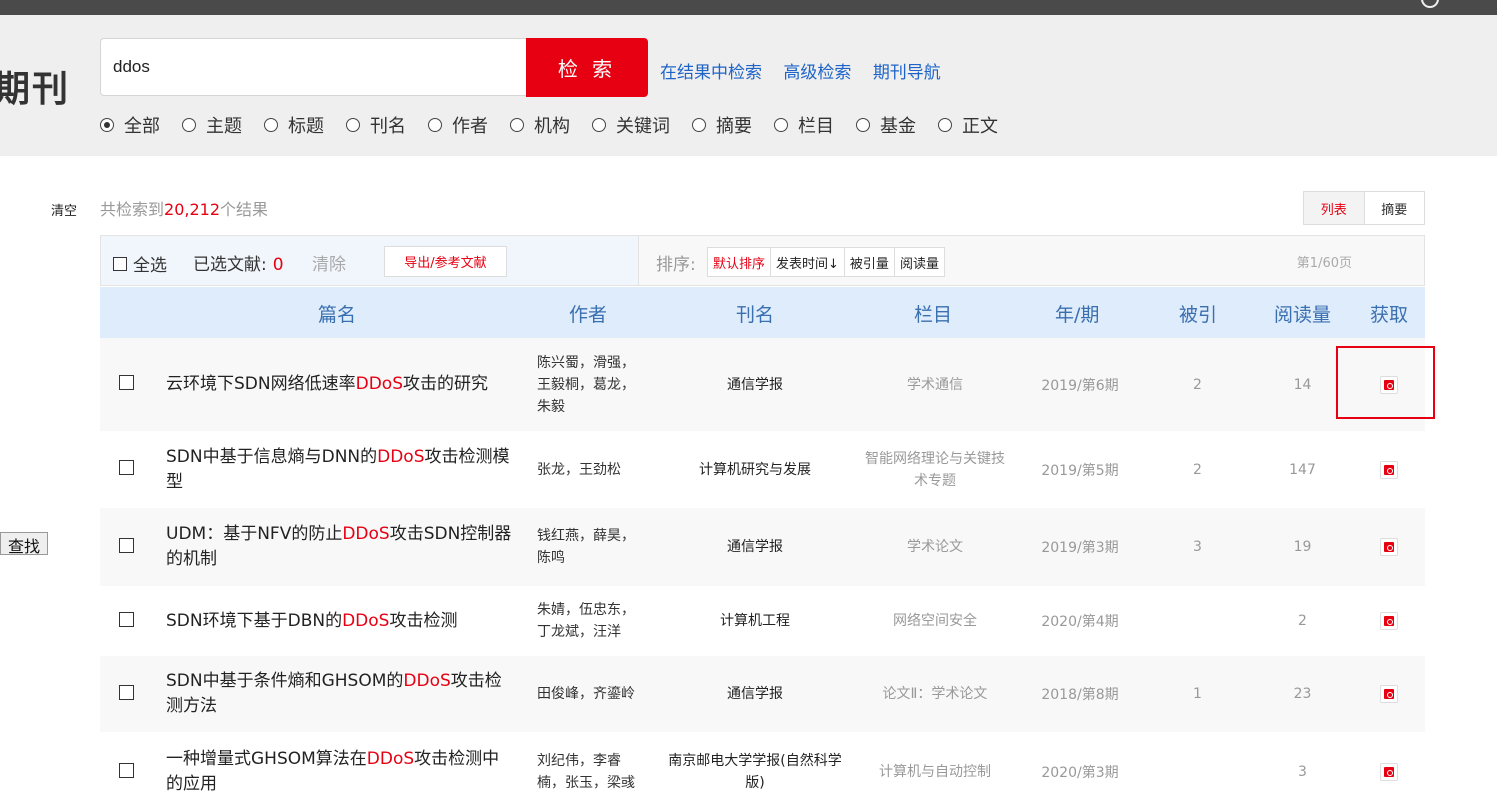 The height and width of the screenshot is (812, 1497). I want to click on view-abstract-button: 摘要, so click(1395, 208).